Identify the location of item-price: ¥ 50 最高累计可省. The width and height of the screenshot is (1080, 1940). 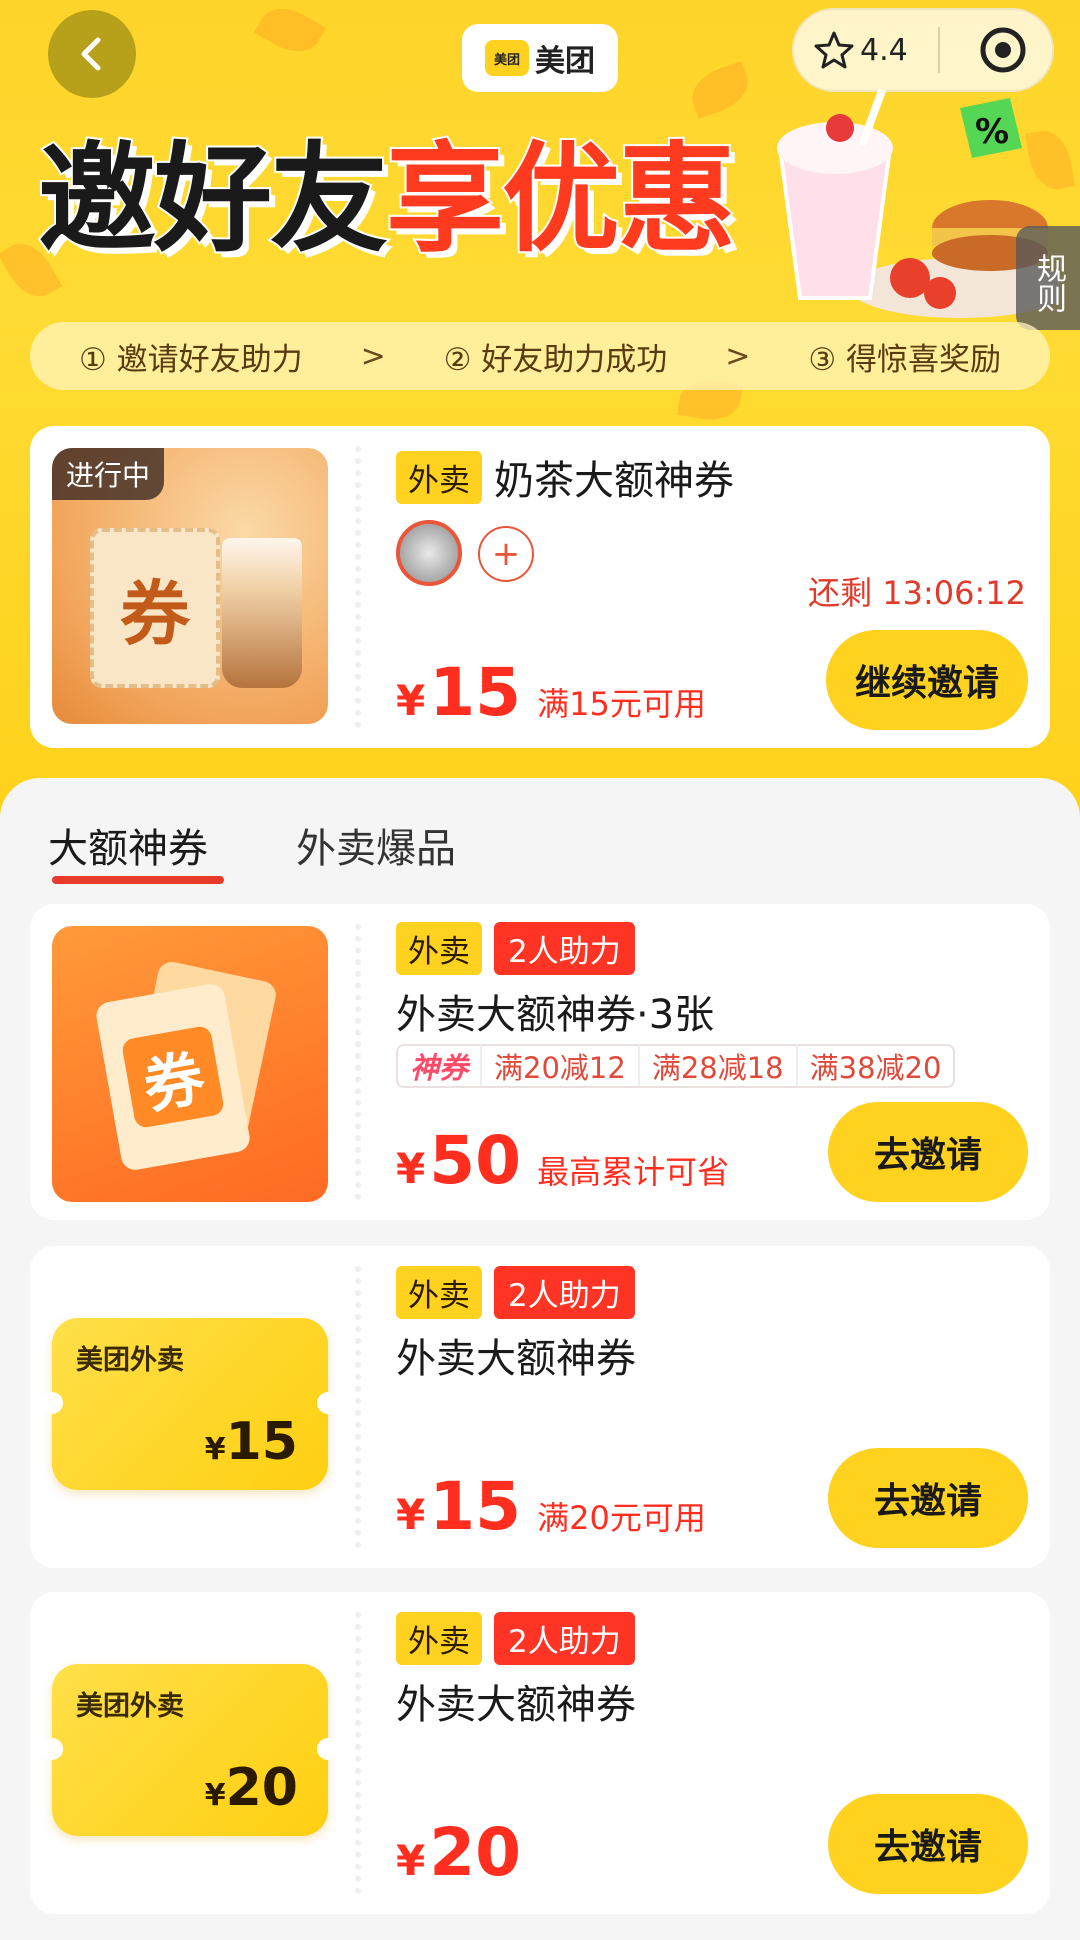
(562, 1160).